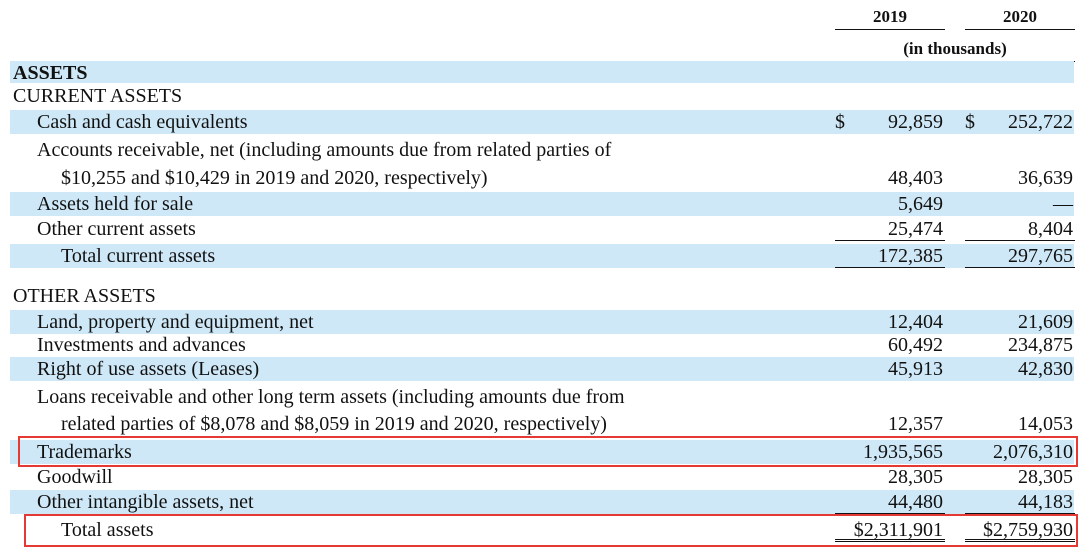  I want to click on value-2019: 25,474, so click(890, 229).